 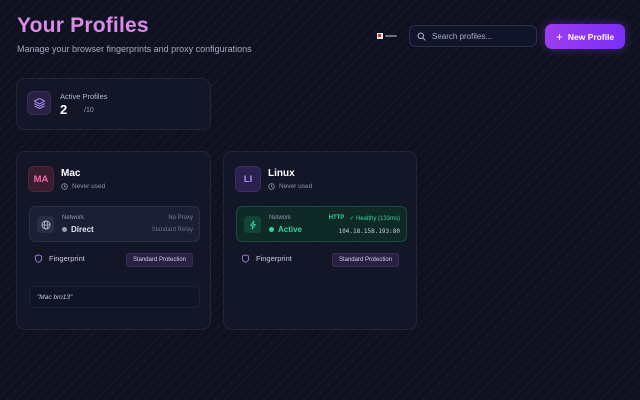 I want to click on proxy-health: ✓ Healthy (133ms), so click(x=374, y=219).